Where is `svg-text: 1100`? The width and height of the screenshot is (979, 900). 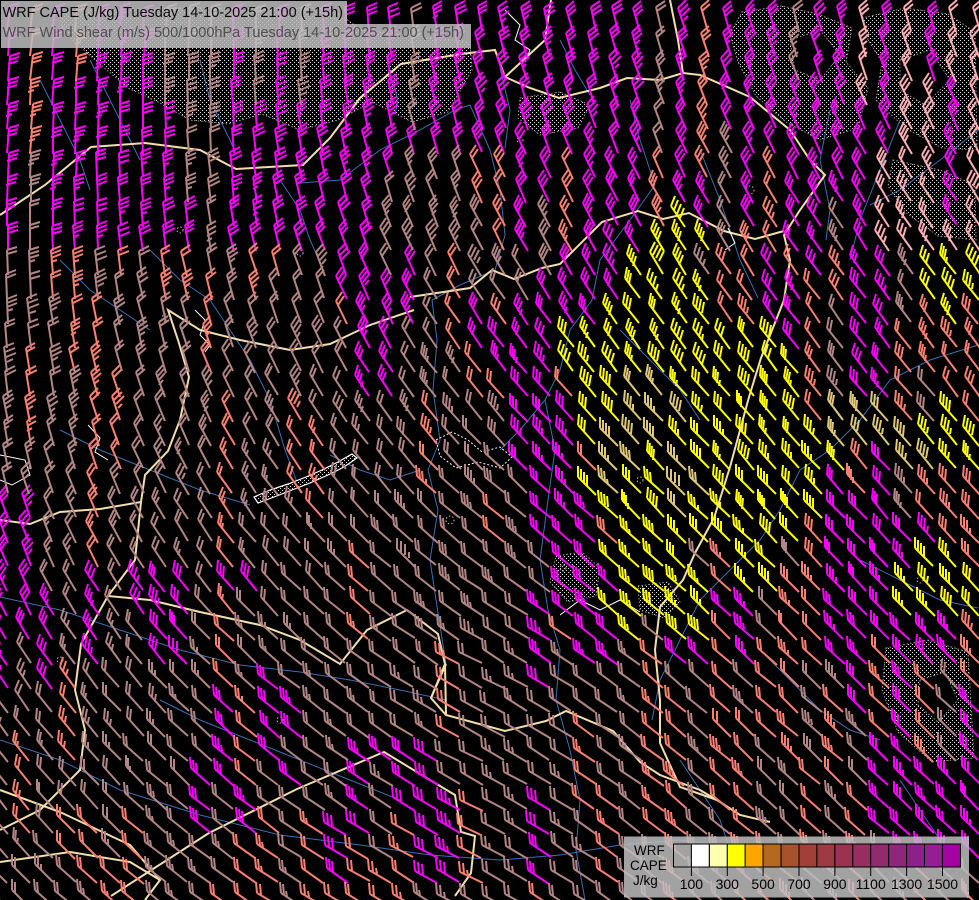 svg-text: 1100 is located at coordinates (871, 884).